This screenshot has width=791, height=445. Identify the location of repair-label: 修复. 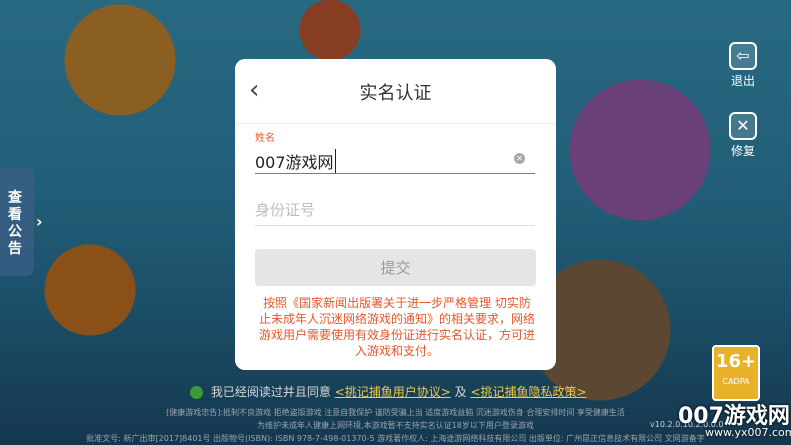
(742, 151).